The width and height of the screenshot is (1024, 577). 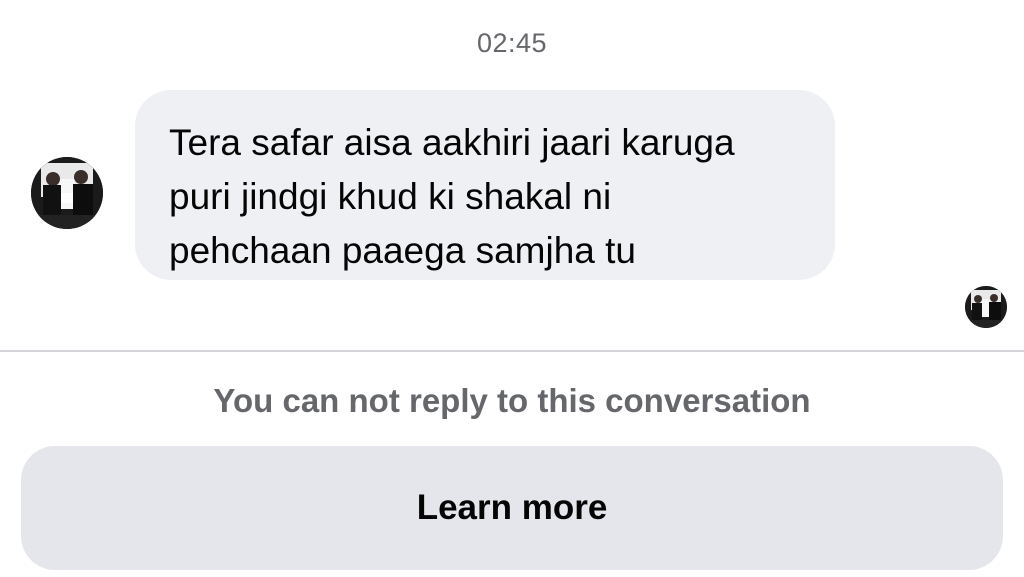 I want to click on message-line-2: puri jindgi khud ki shakal ni, so click(x=390, y=196).